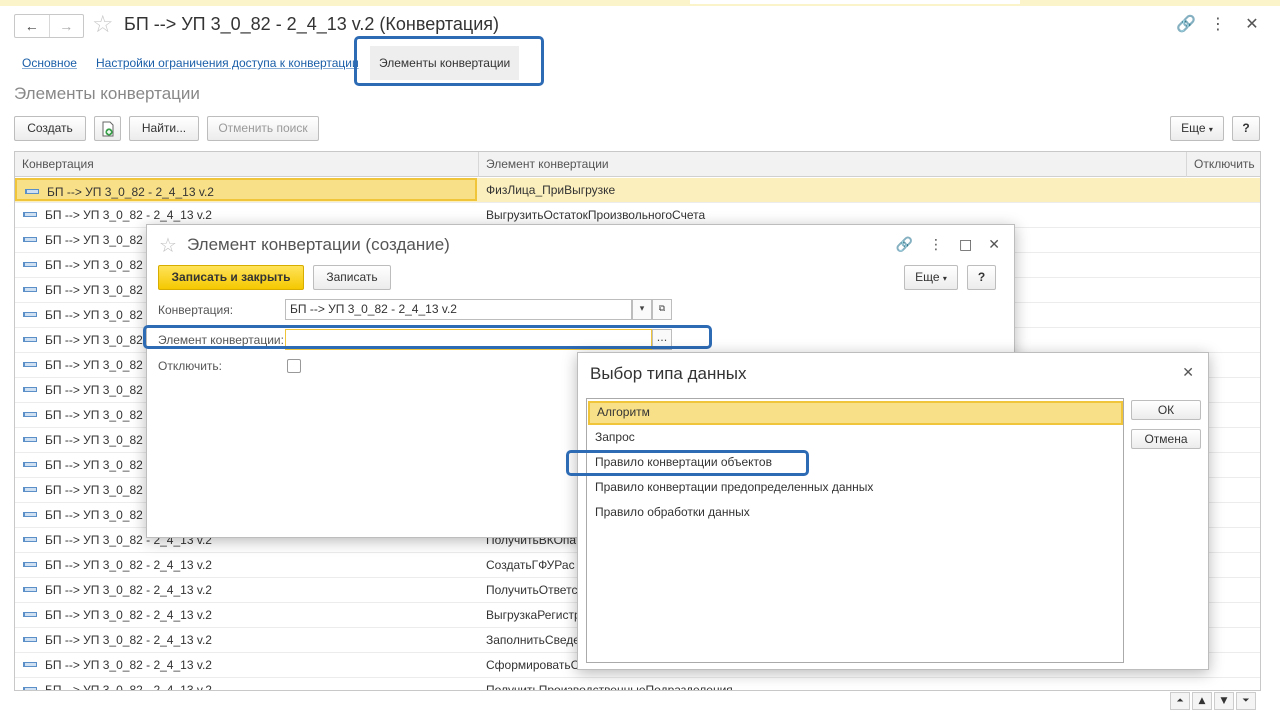 The width and height of the screenshot is (1280, 712). I want to click on list-item: Алгоритм, so click(855, 413).